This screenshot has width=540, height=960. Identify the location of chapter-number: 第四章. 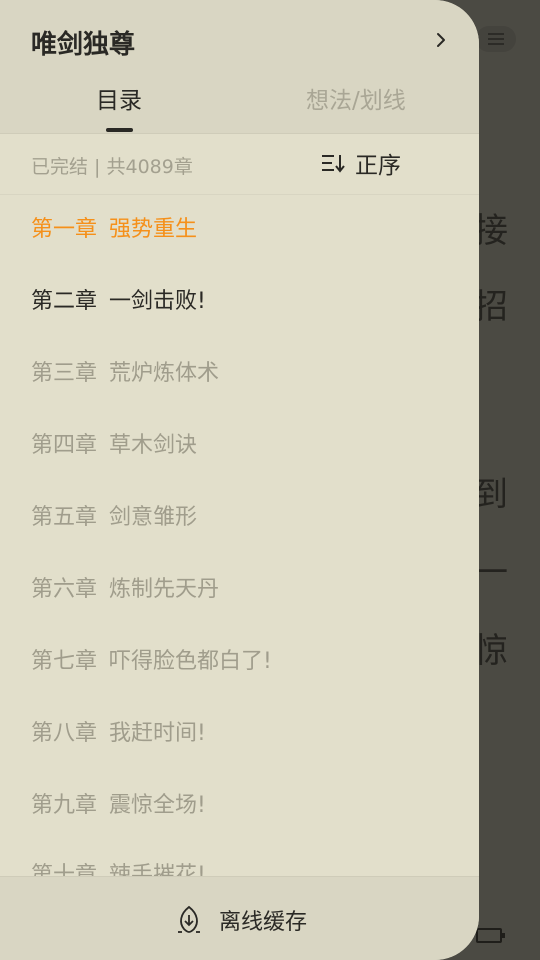
(64, 445).